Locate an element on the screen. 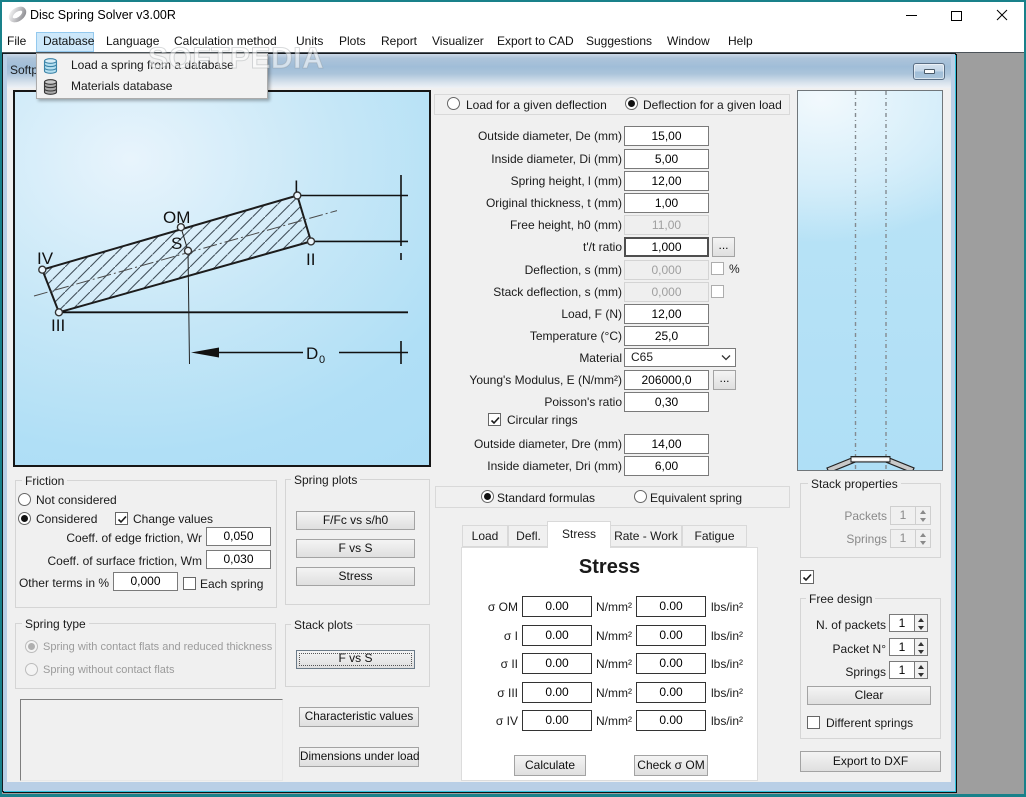 Image resolution: width=1026 pixels, height=797 pixels. svg-text: OM is located at coordinates (176, 217).